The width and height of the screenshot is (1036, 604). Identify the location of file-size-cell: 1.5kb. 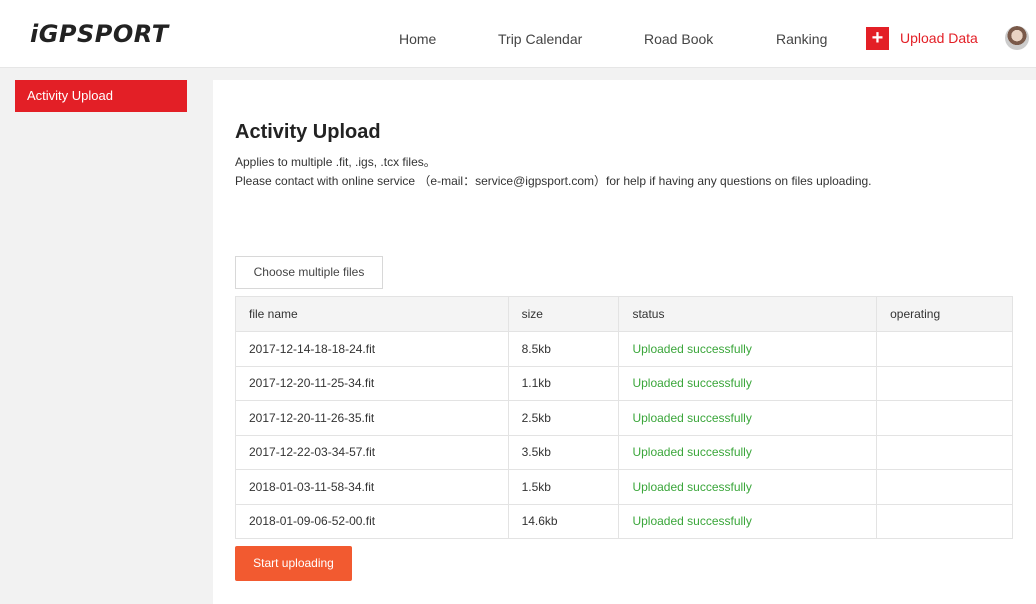
(563, 487).